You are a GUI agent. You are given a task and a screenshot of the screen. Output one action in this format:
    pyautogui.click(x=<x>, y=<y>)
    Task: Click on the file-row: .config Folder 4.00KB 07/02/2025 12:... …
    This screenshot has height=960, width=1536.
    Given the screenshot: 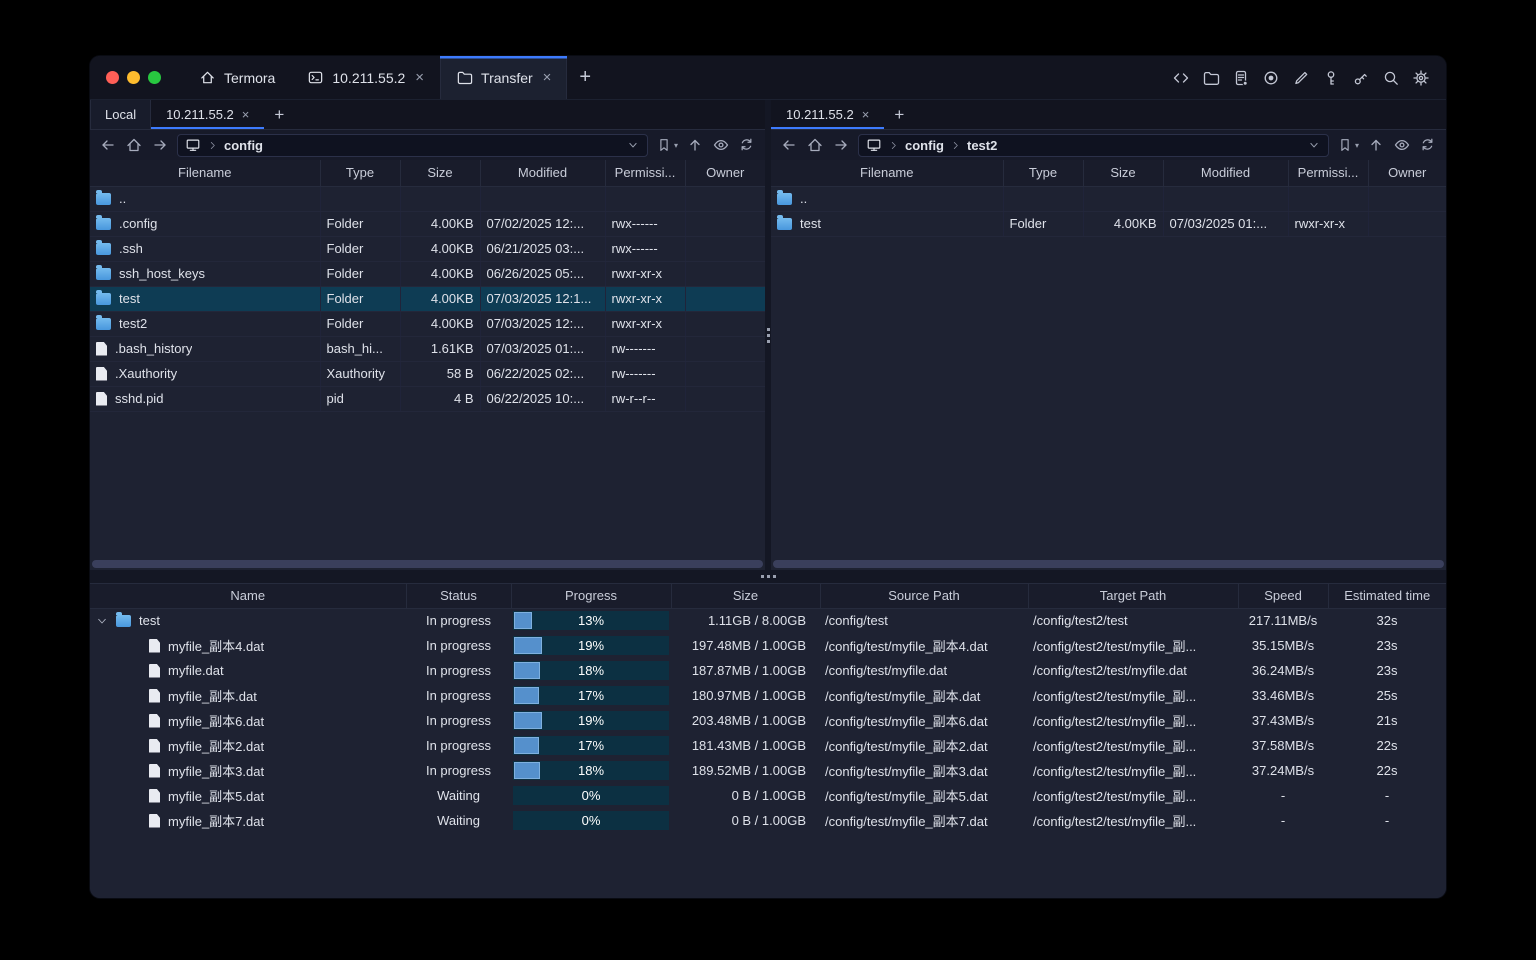 What is the action you would take?
    pyautogui.click(x=427, y=224)
    